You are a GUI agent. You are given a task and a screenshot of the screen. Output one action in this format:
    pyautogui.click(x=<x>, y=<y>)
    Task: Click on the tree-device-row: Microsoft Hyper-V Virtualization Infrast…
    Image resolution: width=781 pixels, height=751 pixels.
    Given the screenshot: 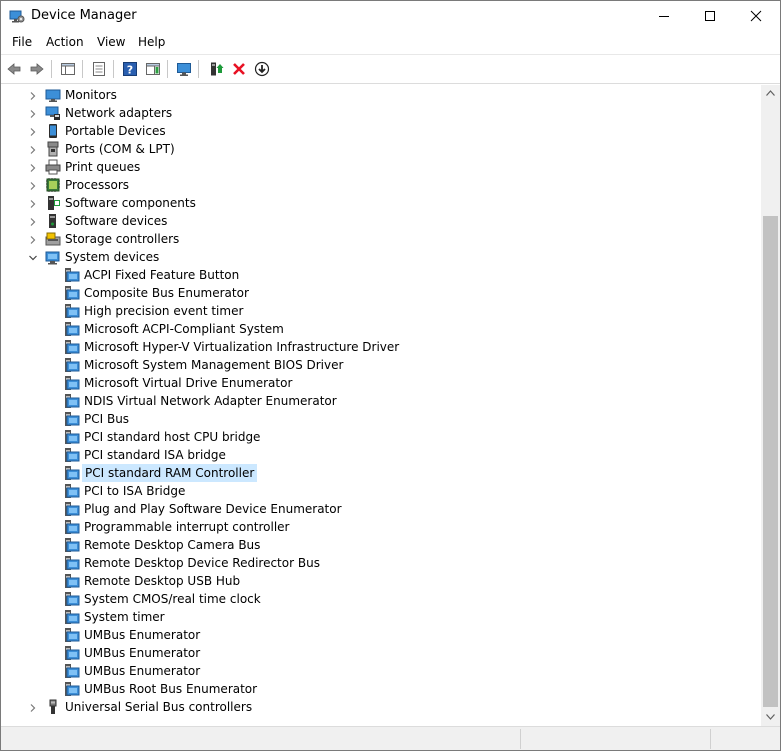 What is the action you would take?
    pyautogui.click(x=381, y=347)
    